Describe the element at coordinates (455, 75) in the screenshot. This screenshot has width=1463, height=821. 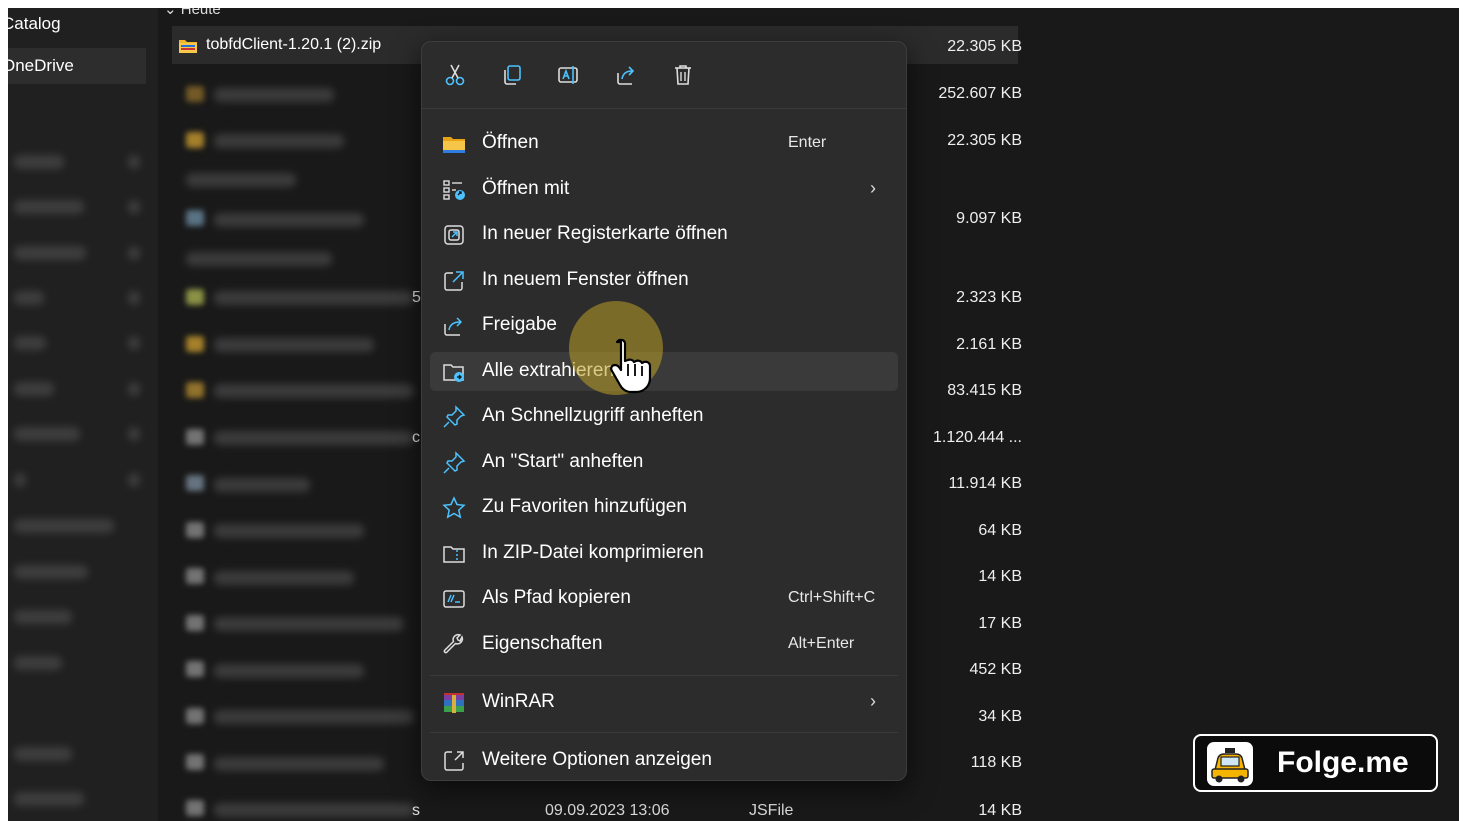
I see `cut-button` at that location.